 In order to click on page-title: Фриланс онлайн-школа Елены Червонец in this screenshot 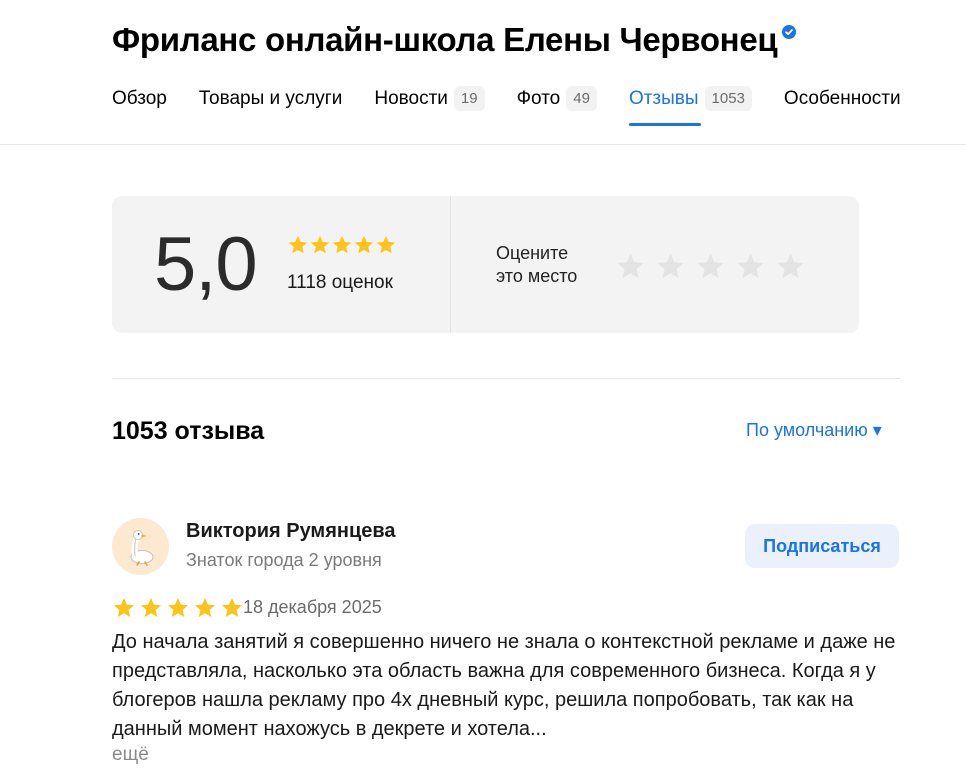, I will do `click(445, 39)`.